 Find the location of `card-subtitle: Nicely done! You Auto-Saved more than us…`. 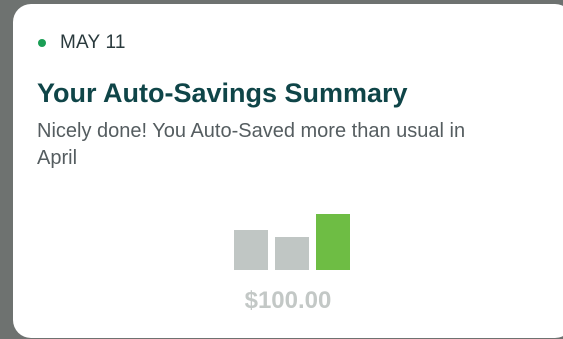

card-subtitle: Nicely done! You Auto-Saved more than us… is located at coordinates (251, 144).